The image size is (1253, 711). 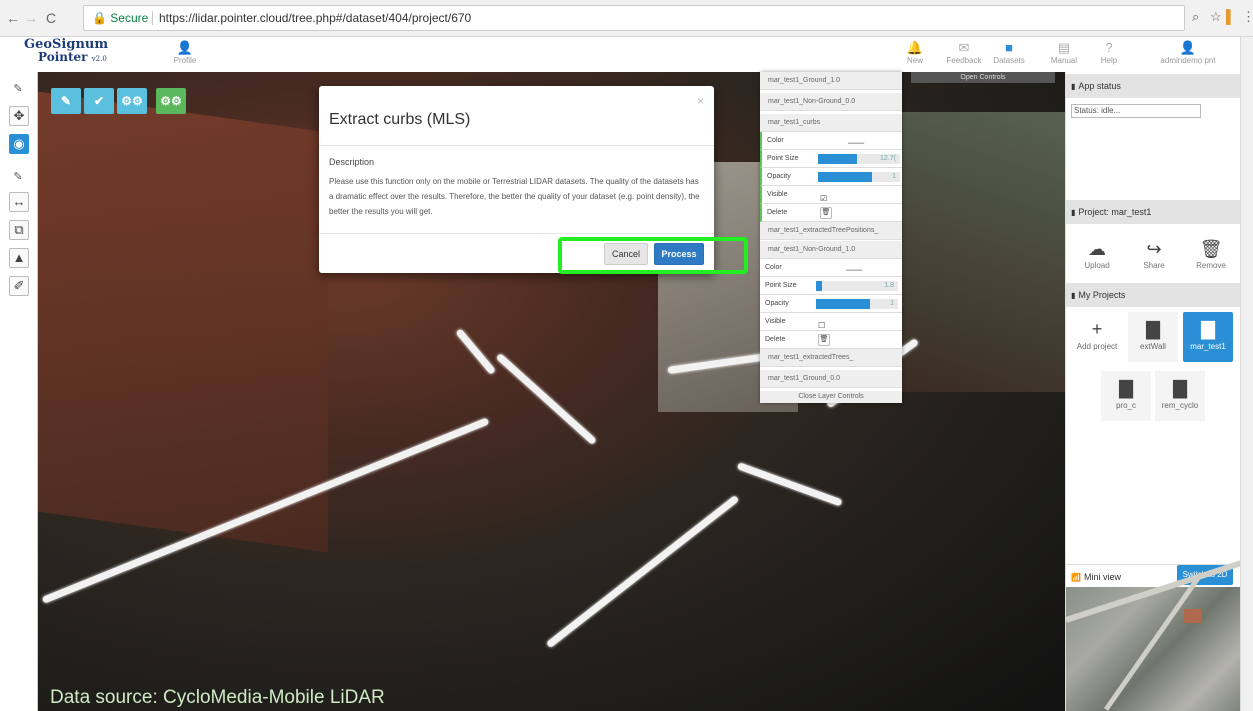 I want to click on project-tile: ▇ rem_cyclo, so click(x=1180, y=396).